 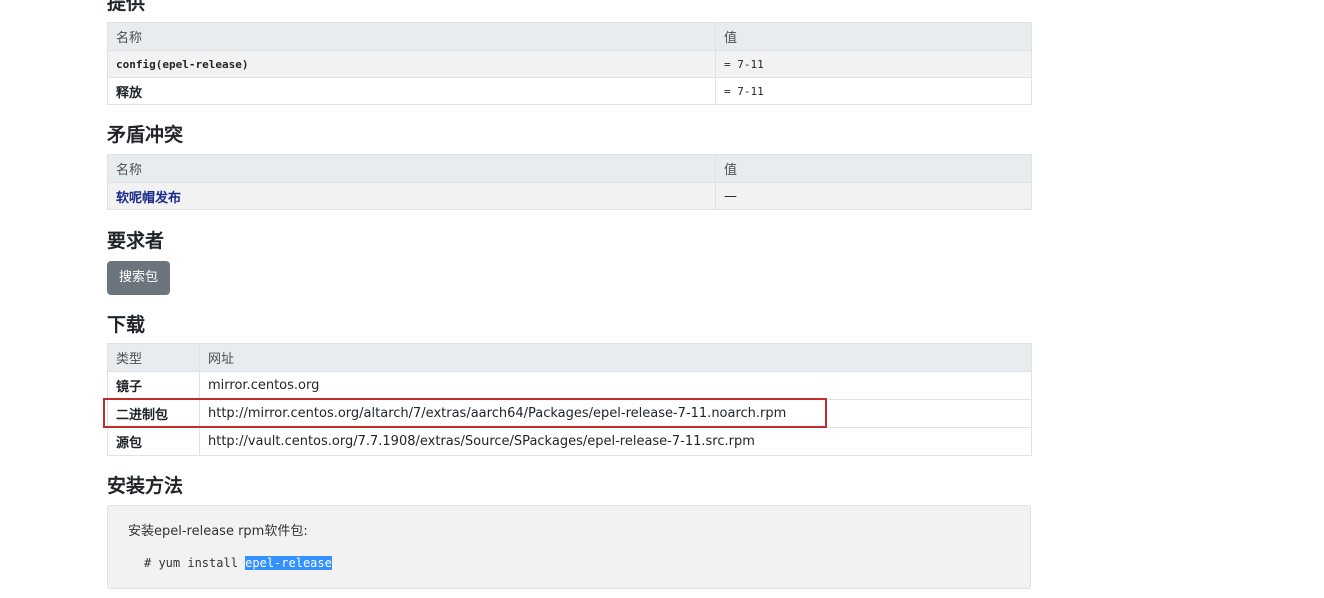 What do you see at coordinates (195, 563) in the screenshot?
I see `install-command-prefix: # yum install` at bounding box center [195, 563].